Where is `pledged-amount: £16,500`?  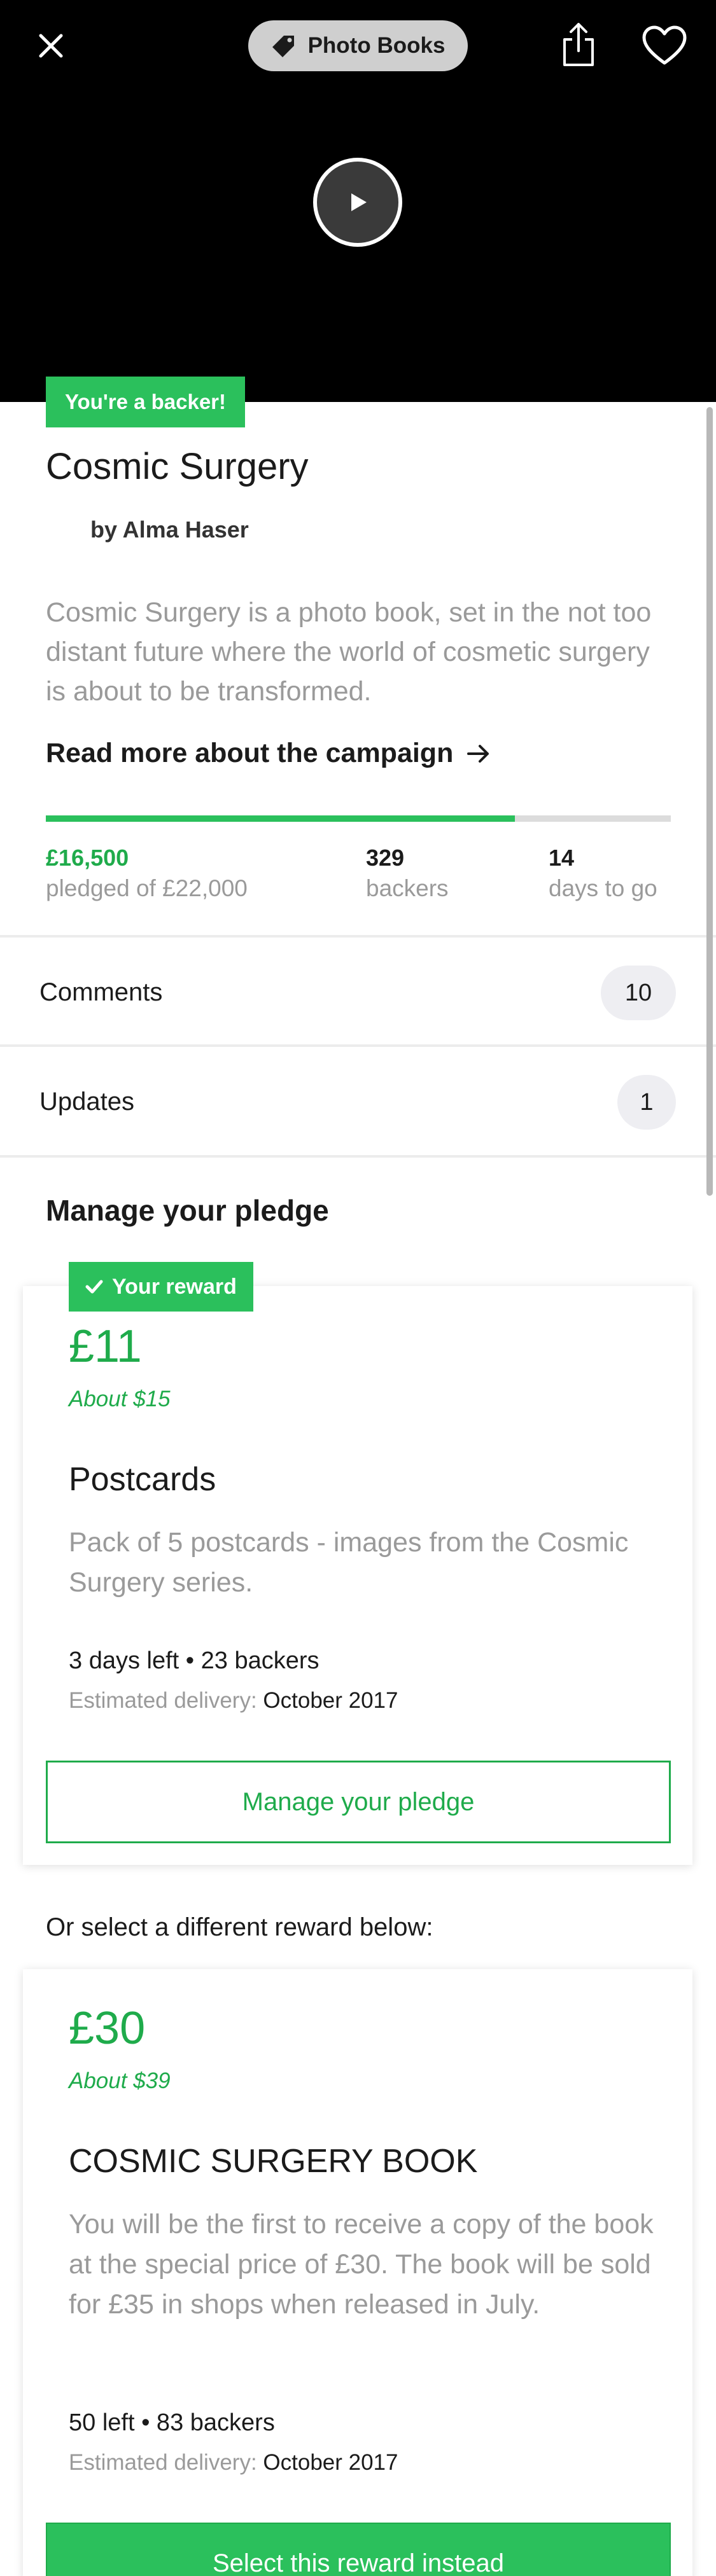 pledged-amount: £16,500 is located at coordinates (87, 858).